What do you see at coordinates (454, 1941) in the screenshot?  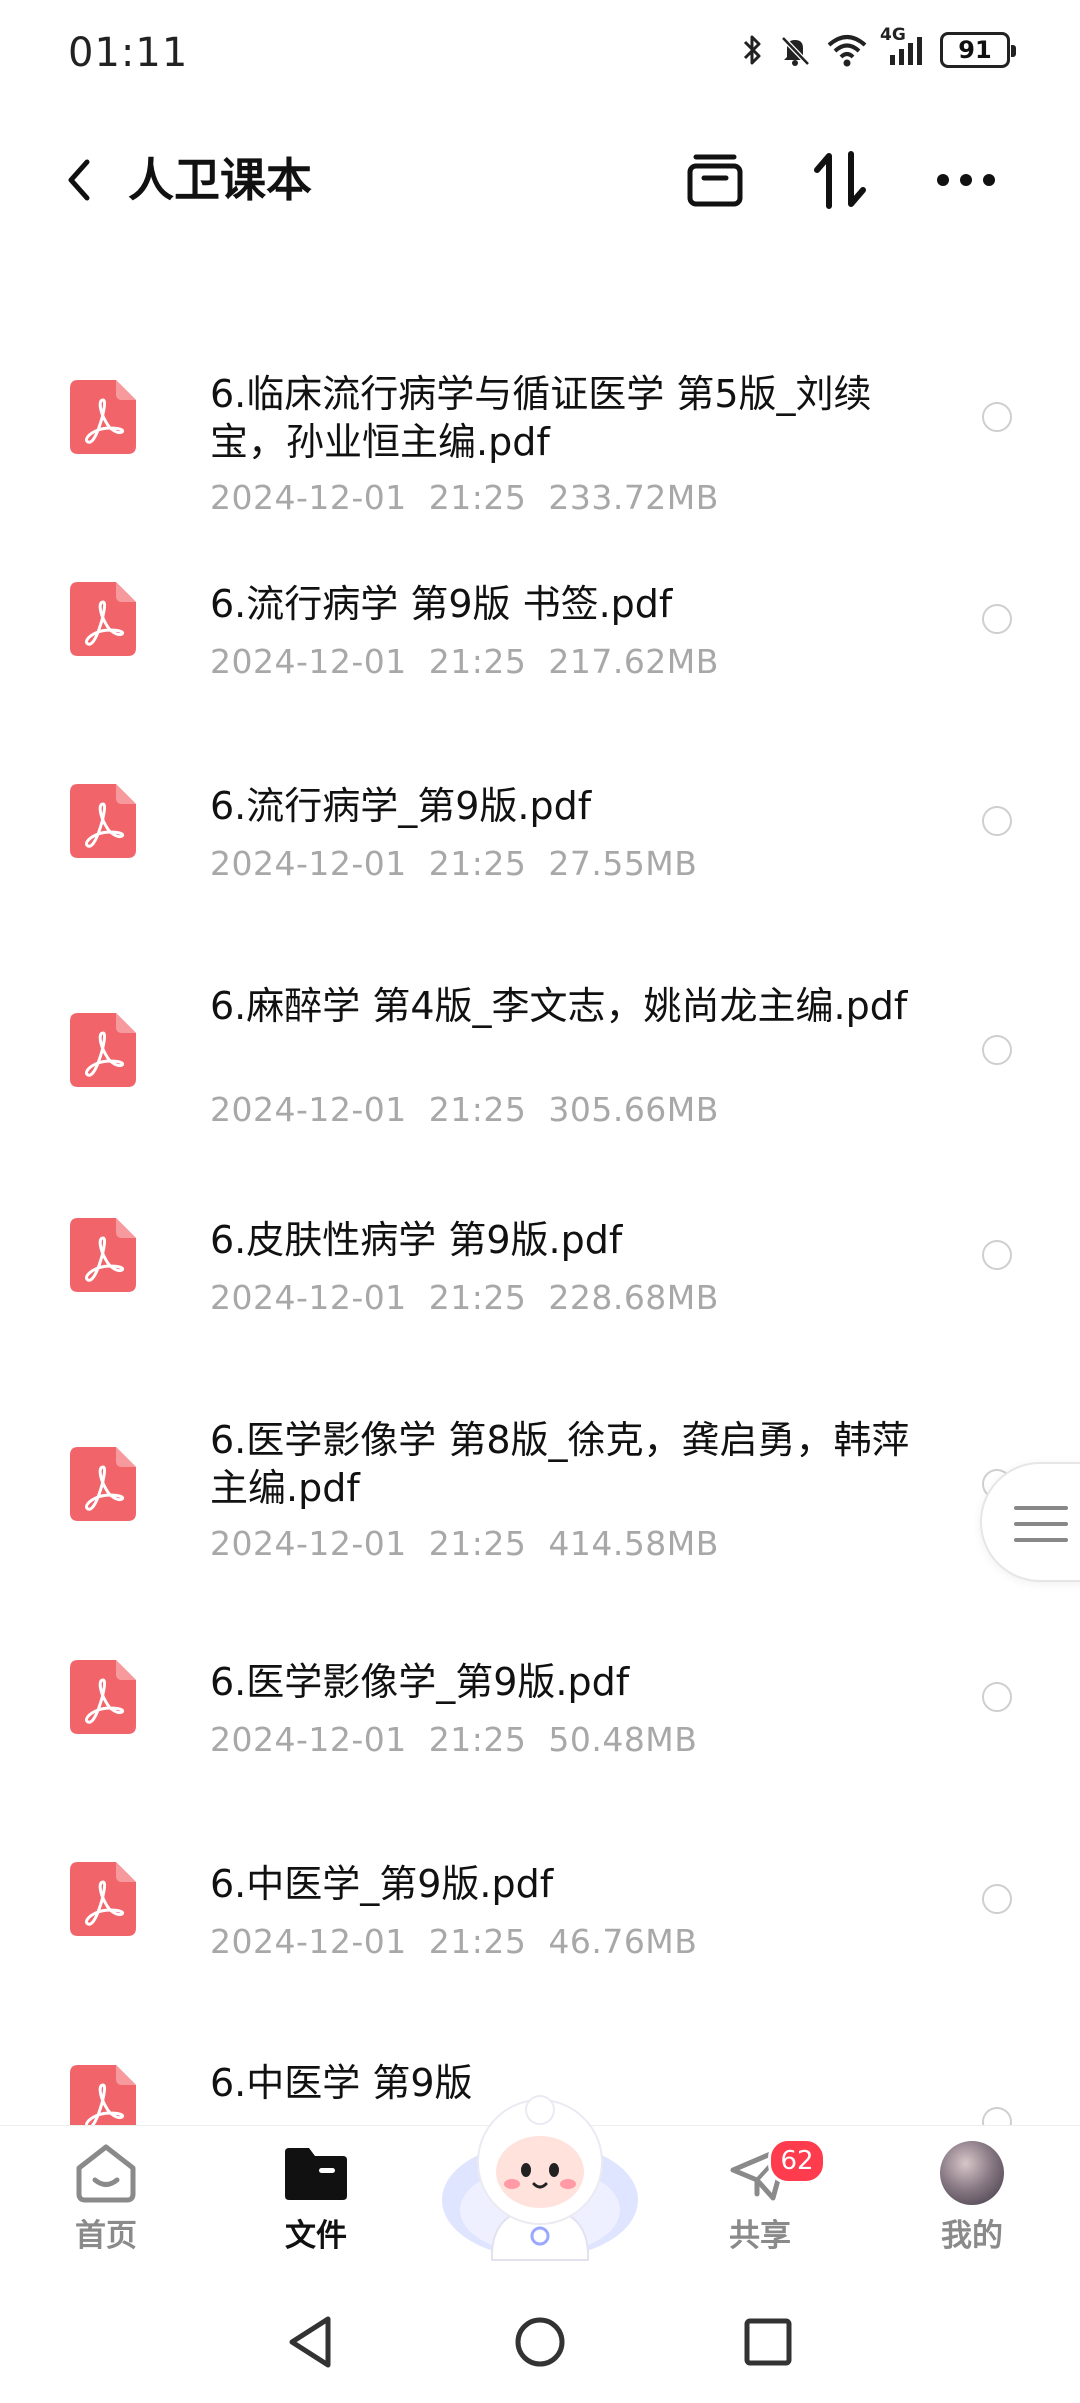 I see `file-meta: 2024-12-01 21:25 46.76MB` at bounding box center [454, 1941].